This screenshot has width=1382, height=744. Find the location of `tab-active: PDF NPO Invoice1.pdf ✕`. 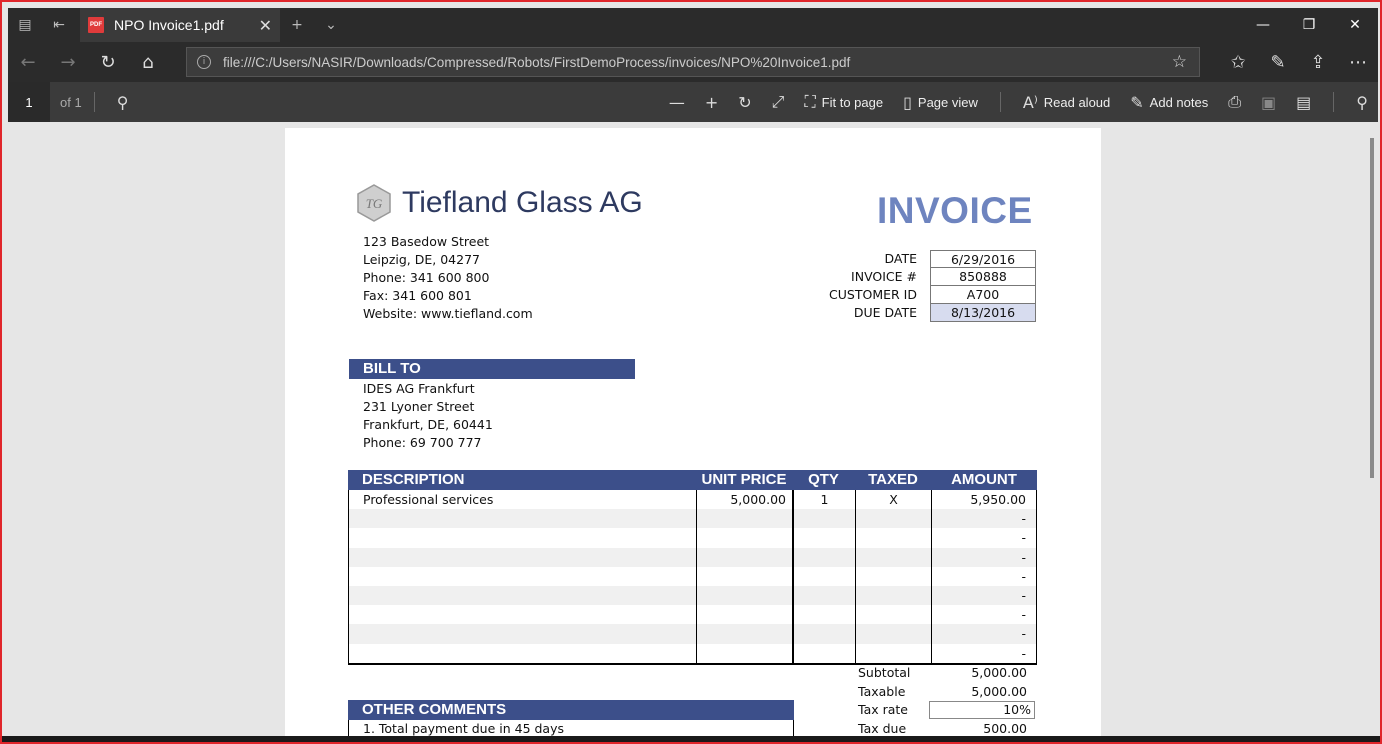

tab-active: PDF NPO Invoice1.pdf ✕ is located at coordinates (180, 25).